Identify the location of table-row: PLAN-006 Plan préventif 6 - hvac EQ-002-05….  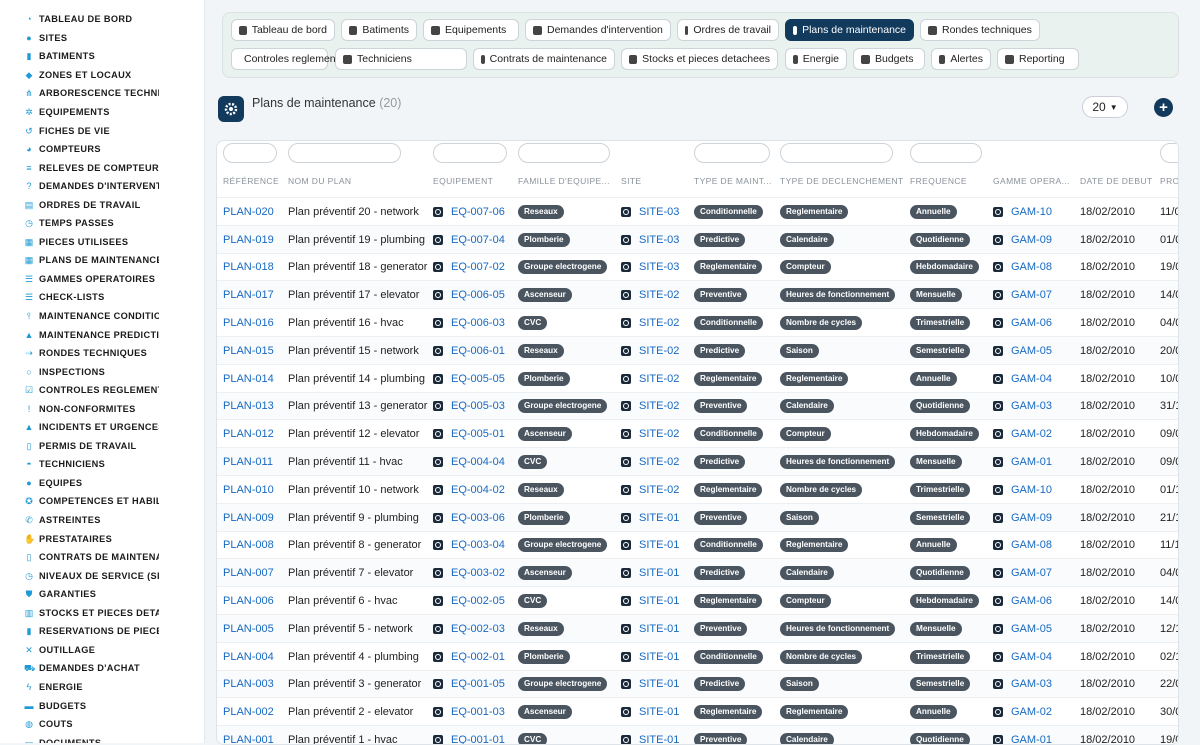
(697, 600).